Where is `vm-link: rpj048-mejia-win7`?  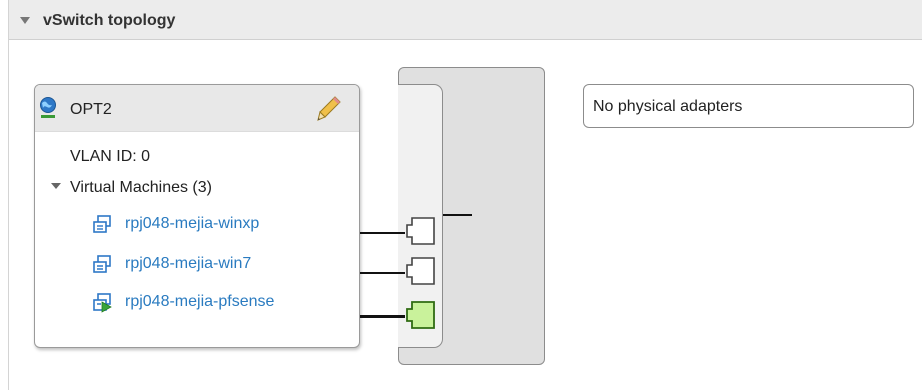
vm-link: rpj048-mejia-win7 is located at coordinates (188, 264).